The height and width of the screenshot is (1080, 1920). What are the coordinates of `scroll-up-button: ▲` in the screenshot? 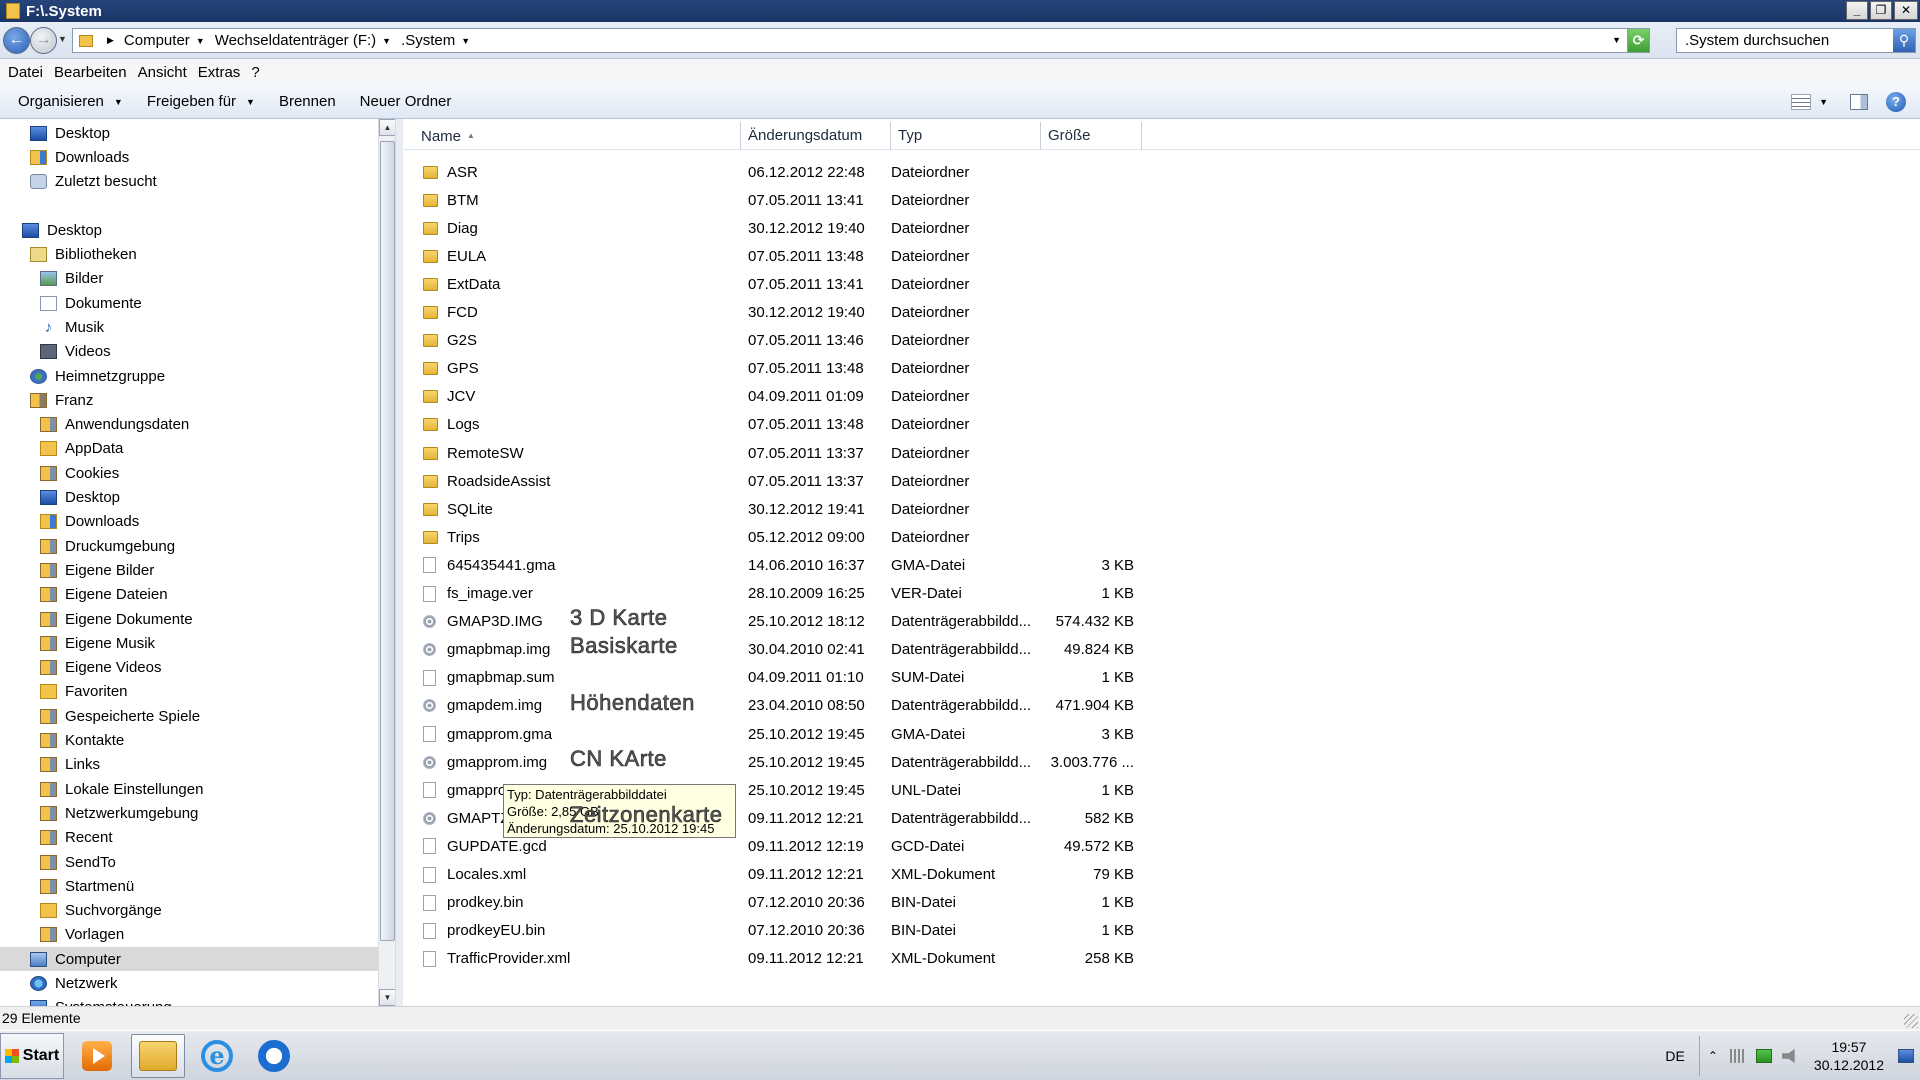 It's located at (387, 127).